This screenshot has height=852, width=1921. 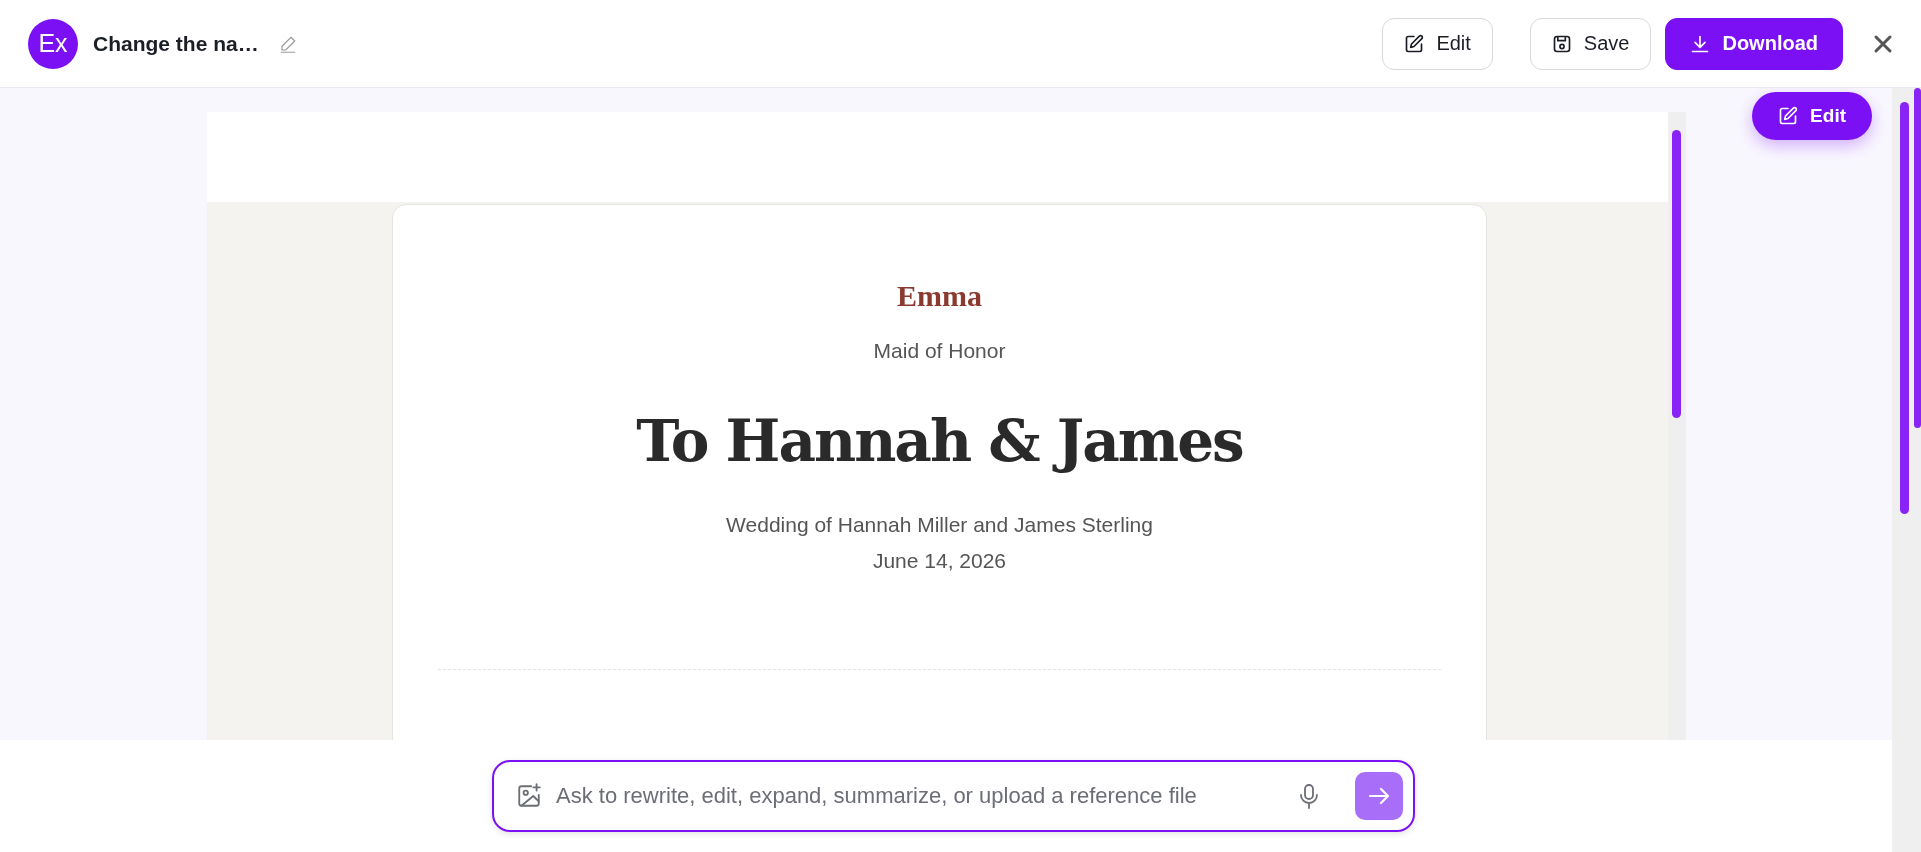 What do you see at coordinates (53, 43) in the screenshot?
I see `avatar: Ex` at bounding box center [53, 43].